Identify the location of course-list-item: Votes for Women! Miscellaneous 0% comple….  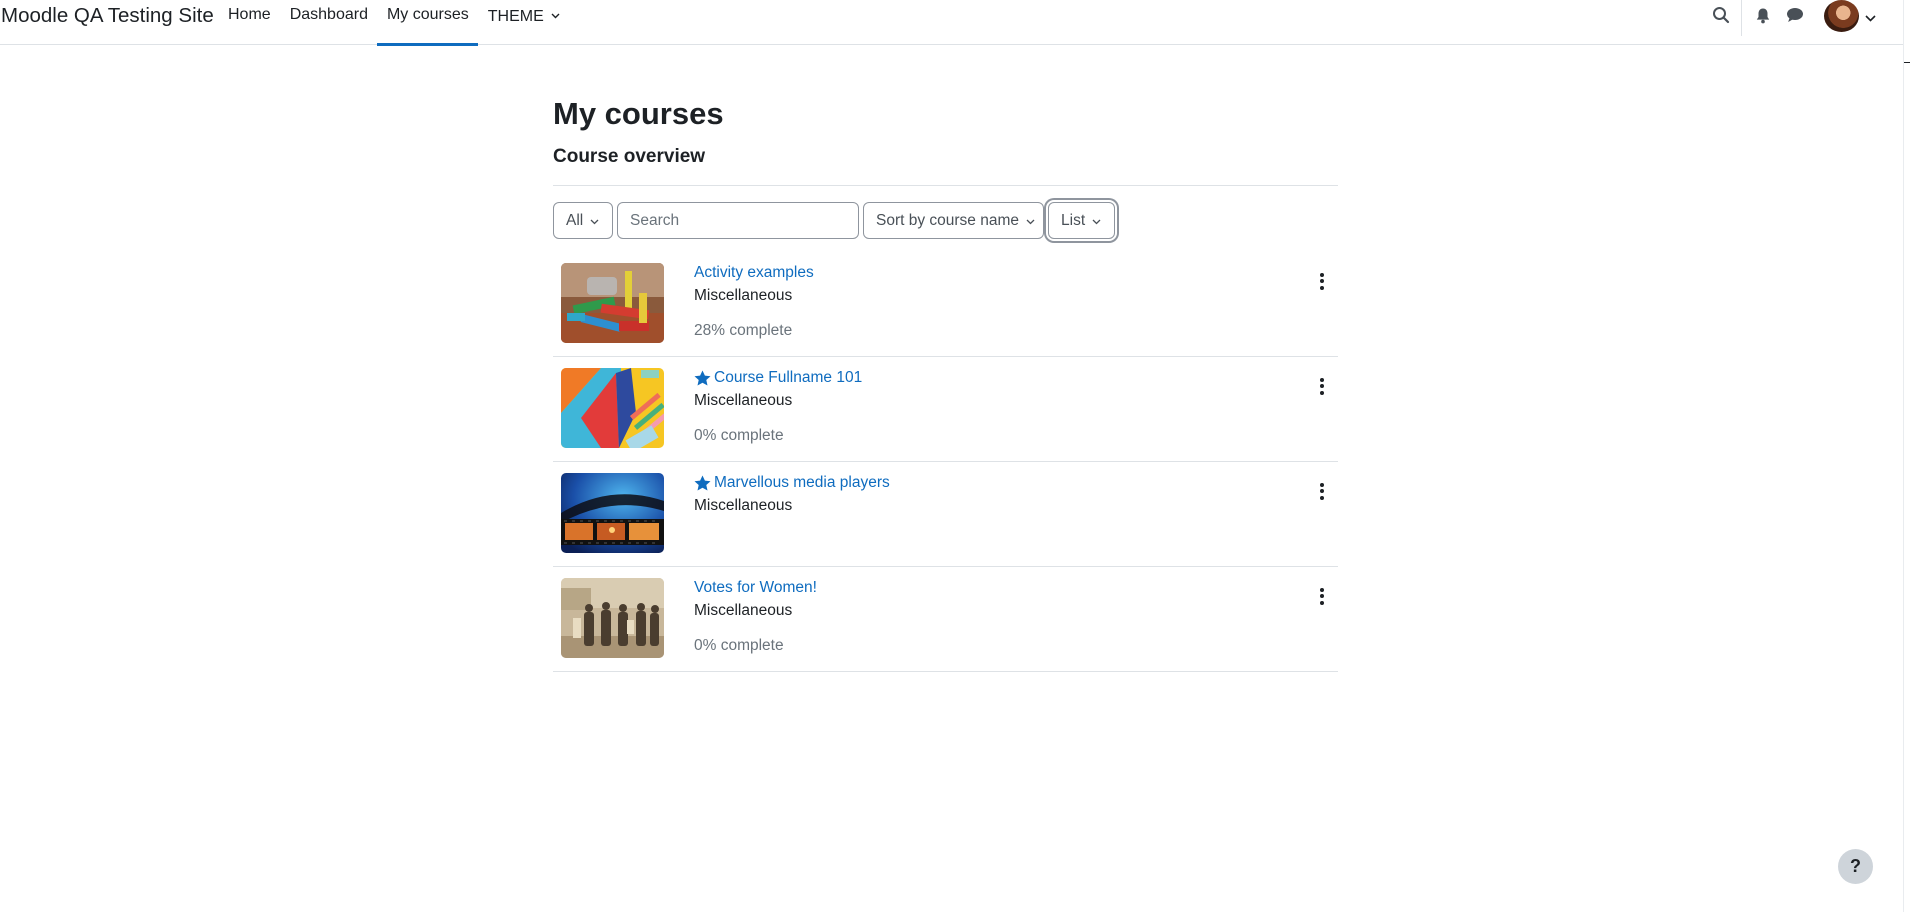
(945, 619).